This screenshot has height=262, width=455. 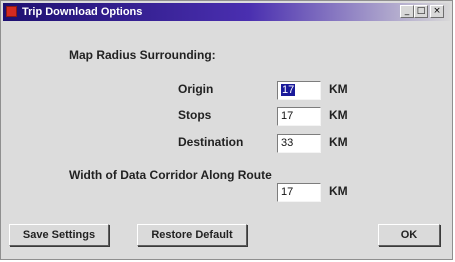 I want to click on origin-radius-input: 17, so click(x=299, y=90).